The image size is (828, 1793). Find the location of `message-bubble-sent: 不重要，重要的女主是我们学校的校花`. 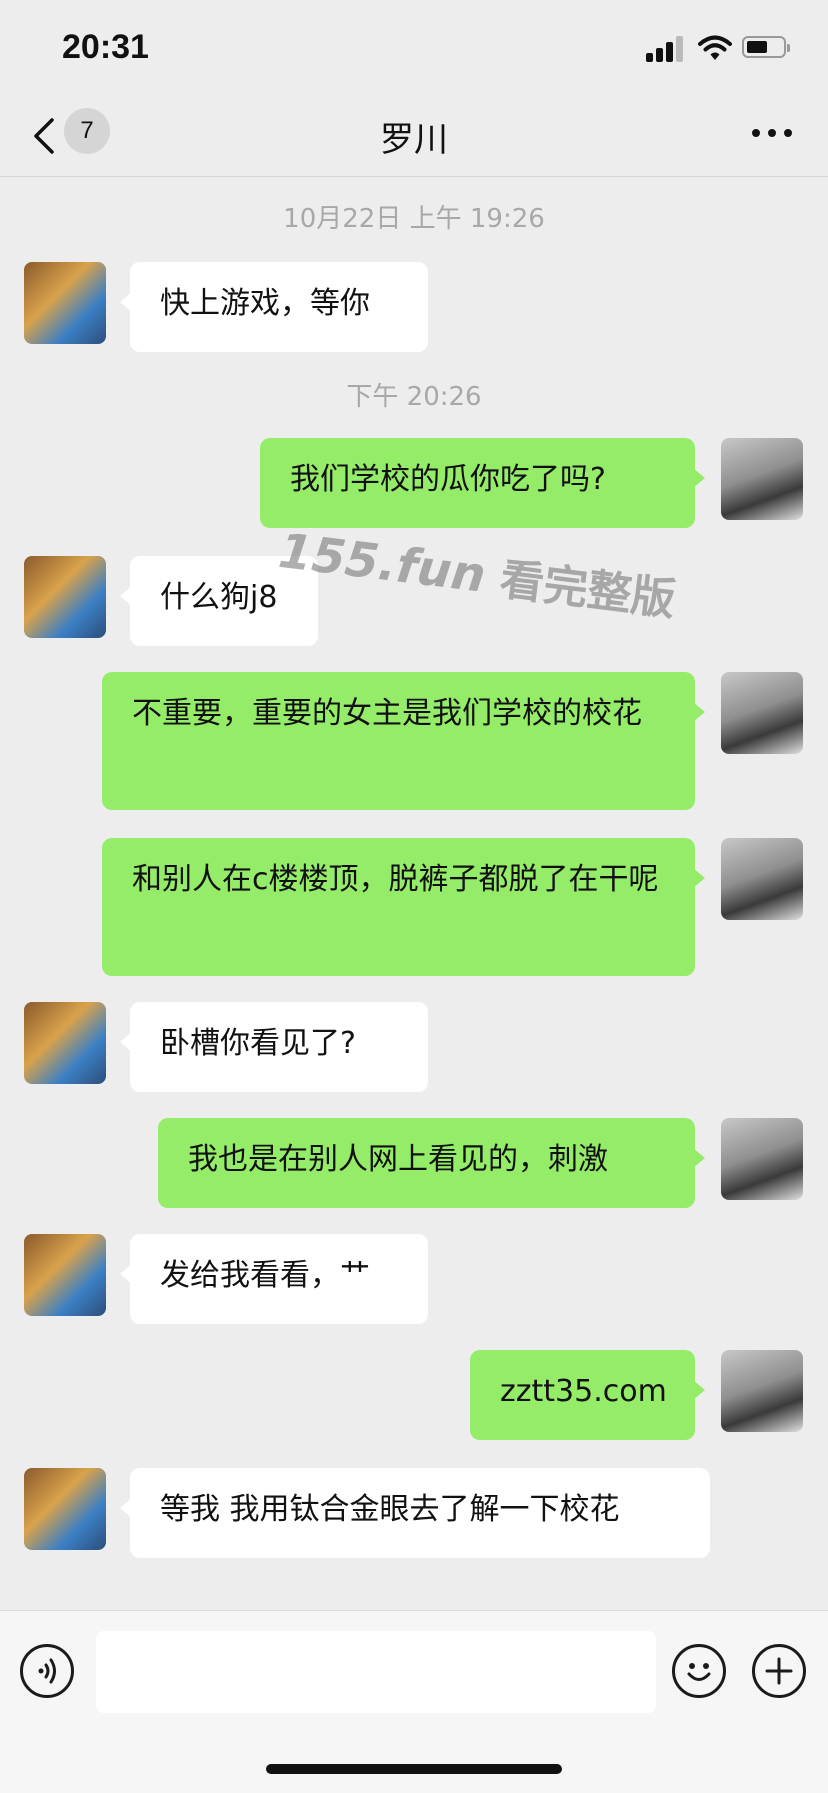

message-bubble-sent: 不重要，重要的女主是我们学校的校花 is located at coordinates (403, 741).